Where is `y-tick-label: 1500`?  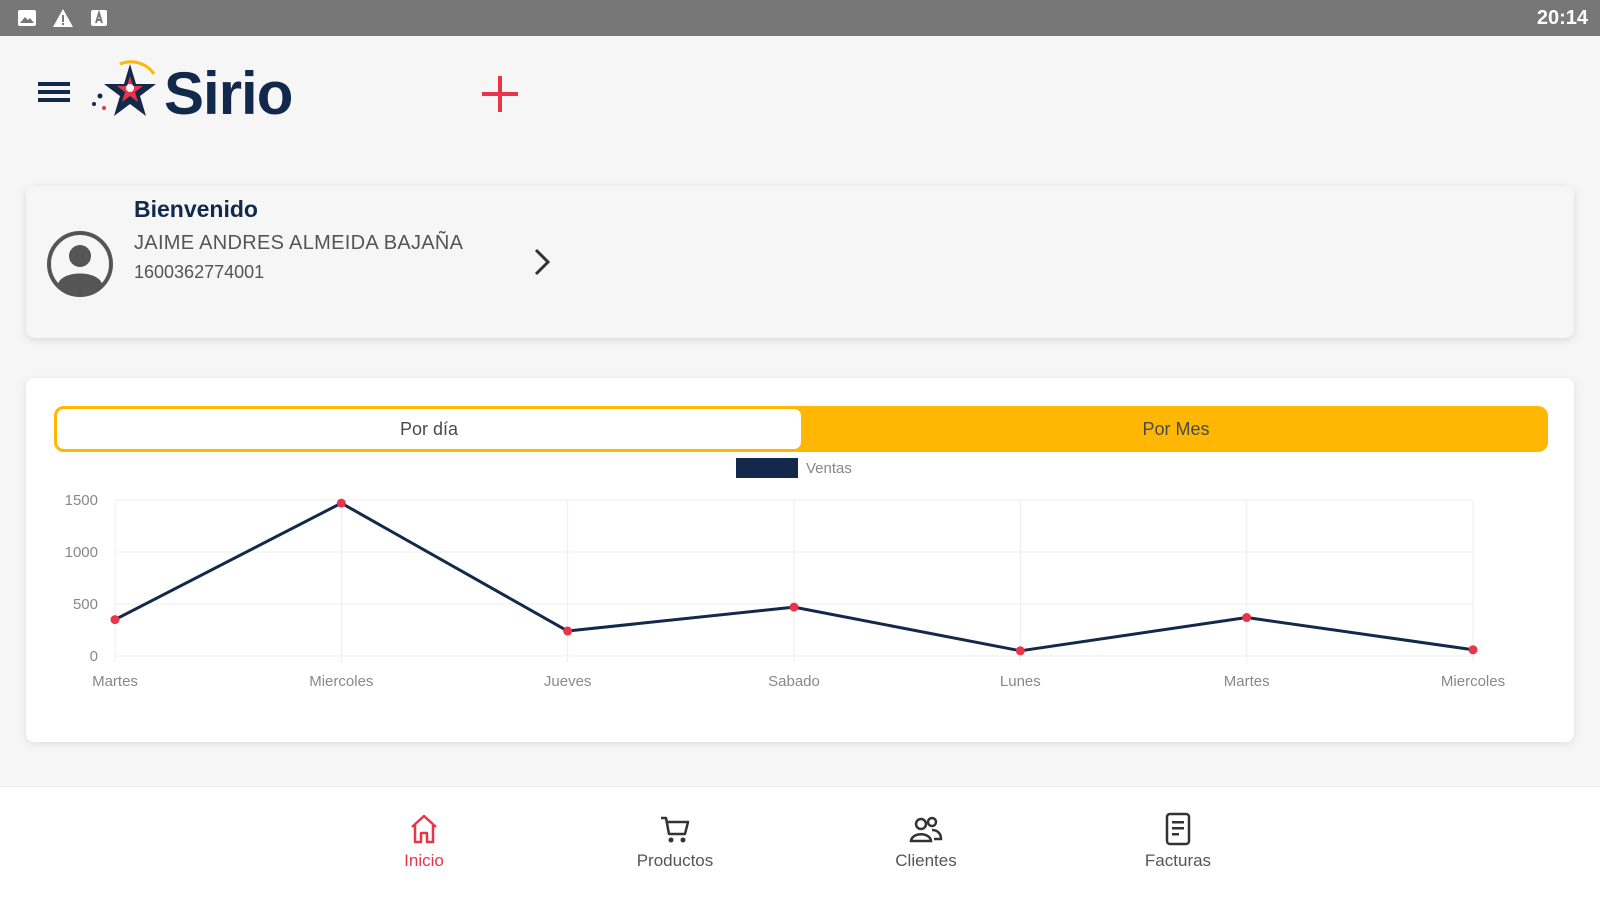
y-tick-label: 1500 is located at coordinates (81, 500).